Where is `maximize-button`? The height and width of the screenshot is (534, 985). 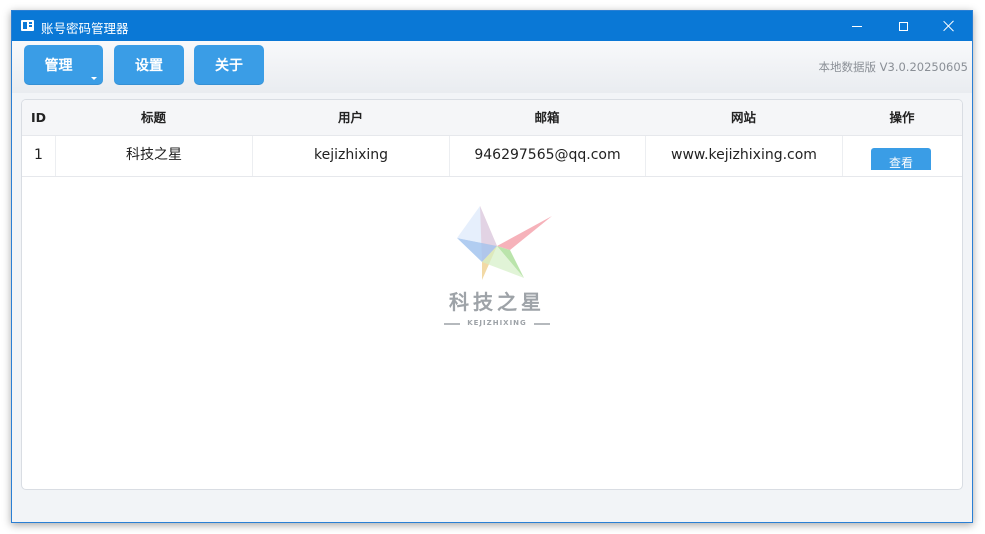
maximize-button is located at coordinates (903, 26).